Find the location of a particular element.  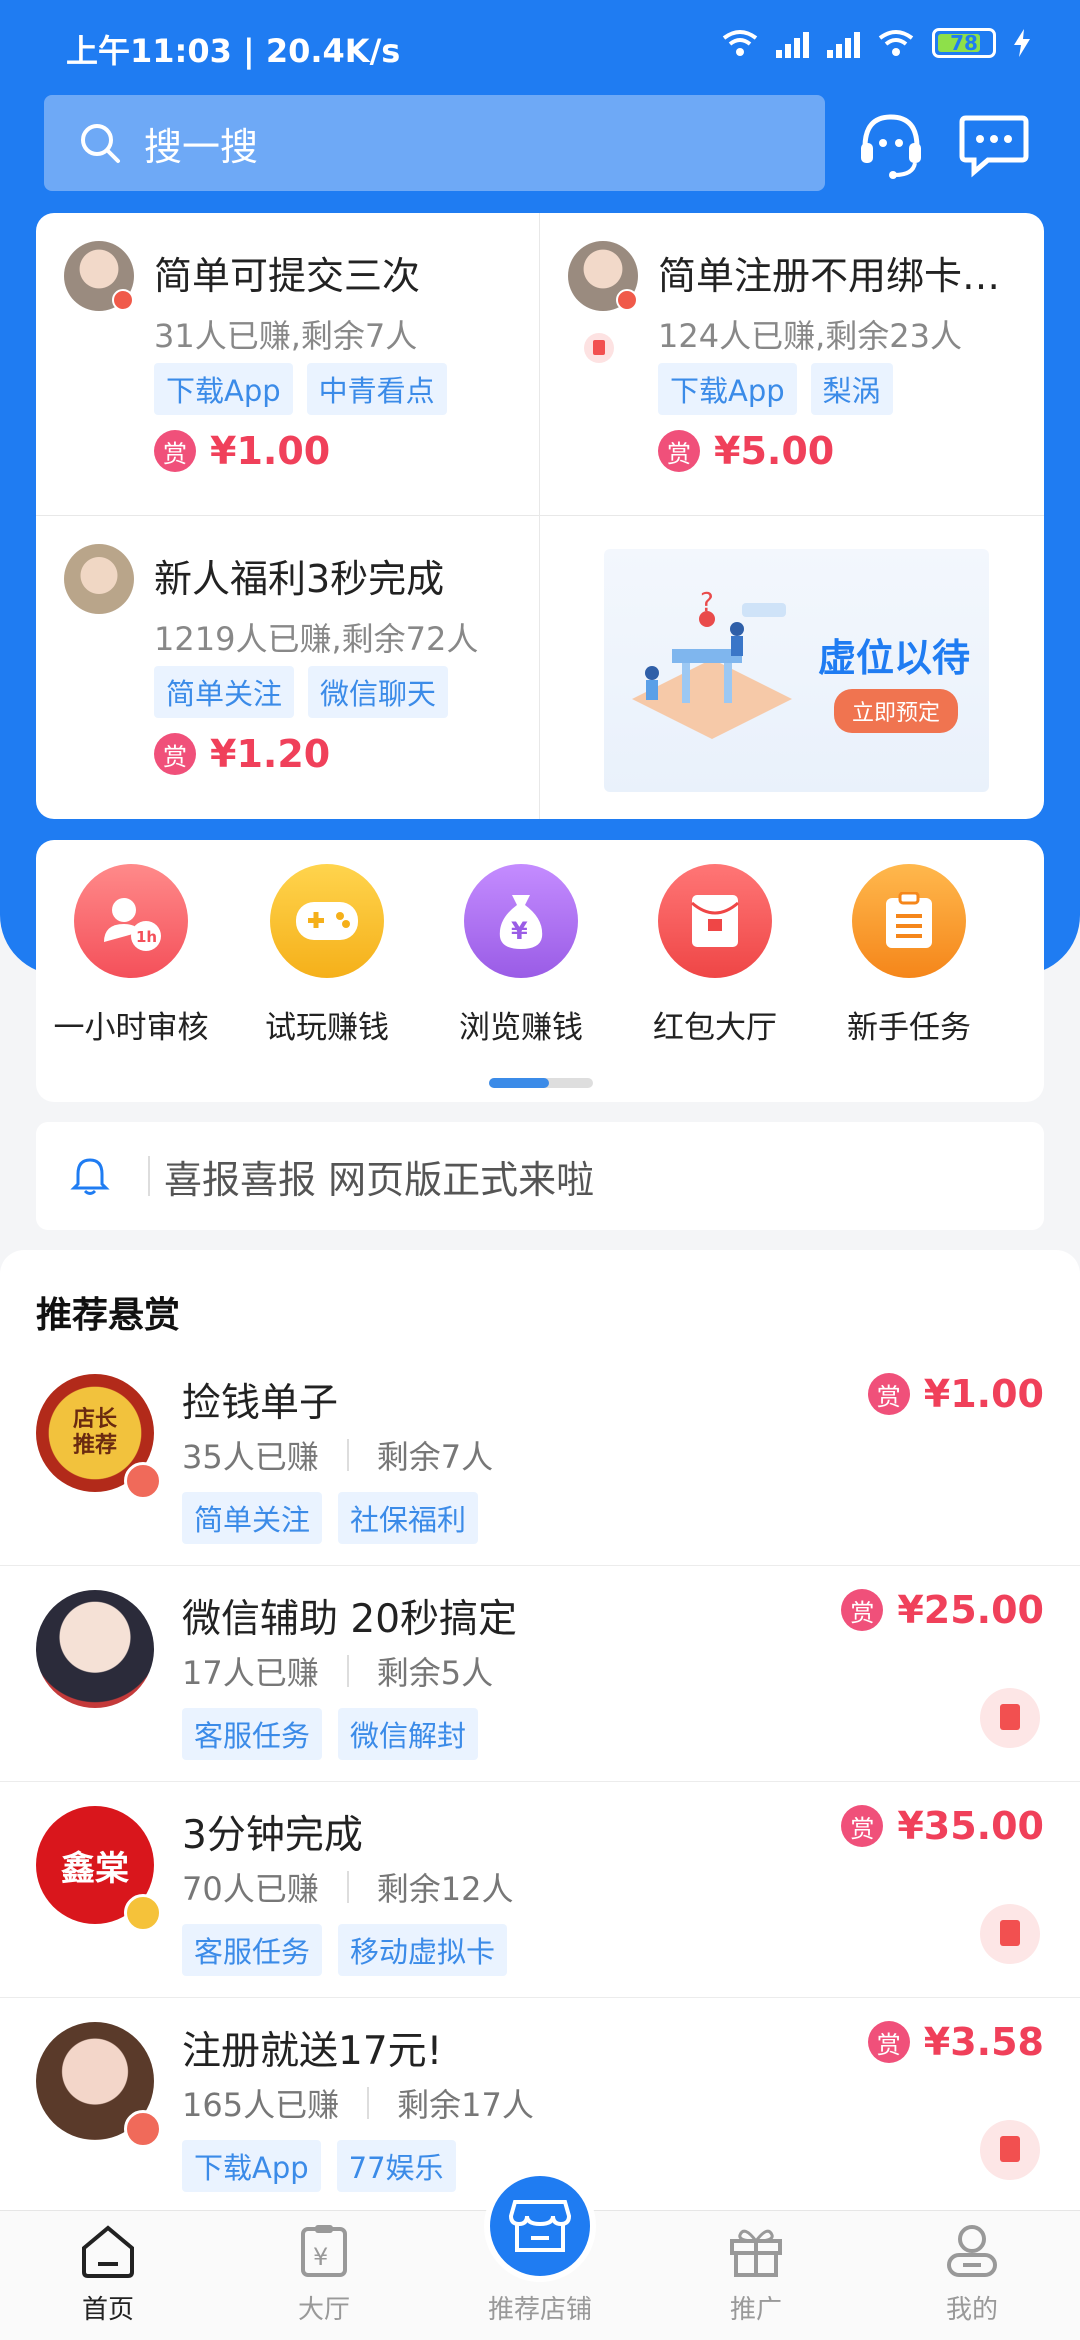

shop-button is located at coordinates (540, 2226).